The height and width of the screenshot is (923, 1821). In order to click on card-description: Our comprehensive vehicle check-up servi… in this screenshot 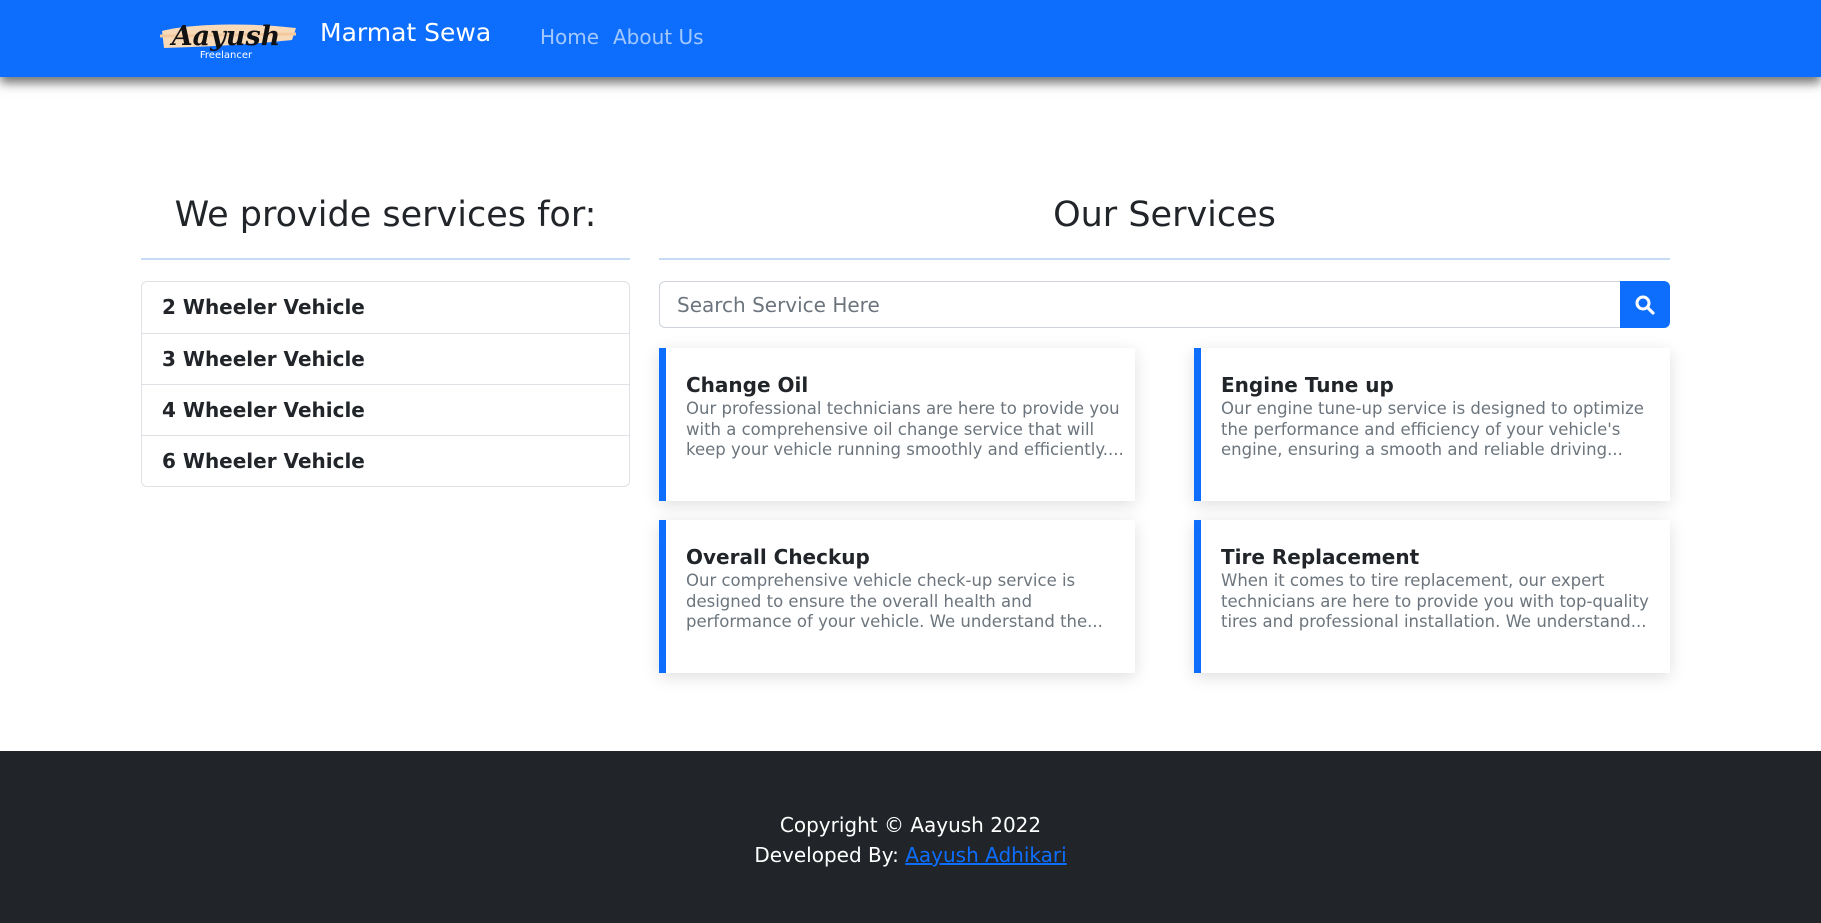, I will do `click(894, 601)`.